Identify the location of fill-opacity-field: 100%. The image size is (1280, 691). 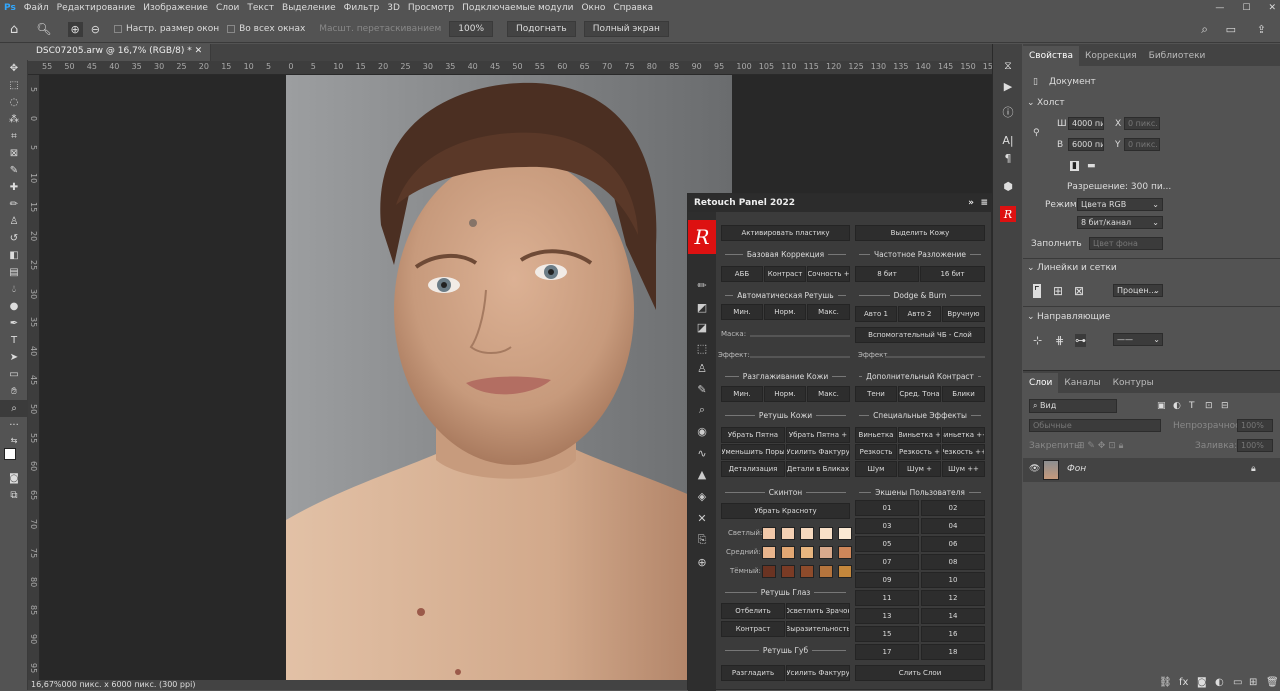
(1255, 445).